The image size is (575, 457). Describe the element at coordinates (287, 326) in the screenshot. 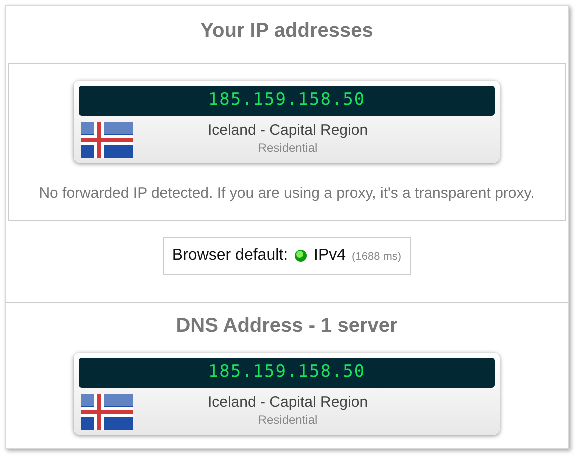

I see `section-title: DNS Address - 1 server` at that location.